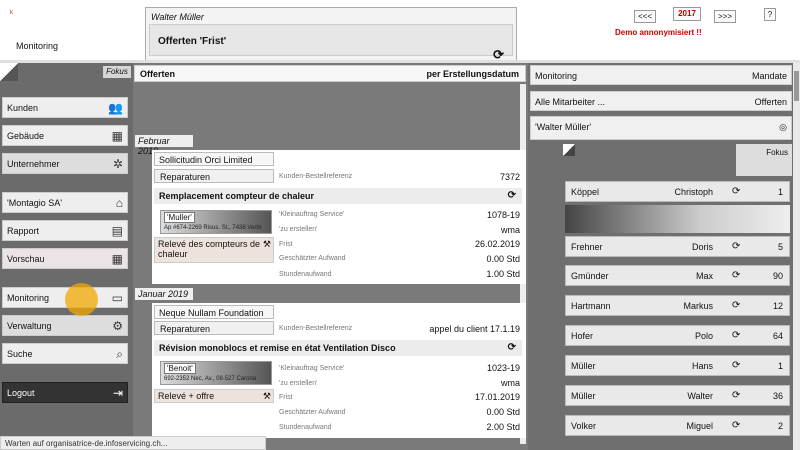 The width and height of the screenshot is (800, 450). What do you see at coordinates (117, 393) in the screenshot?
I see `logout-icon: ⇥` at bounding box center [117, 393].